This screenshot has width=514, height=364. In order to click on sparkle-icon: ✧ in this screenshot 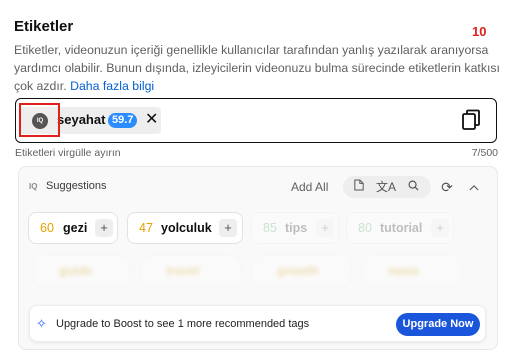, I will do `click(41, 323)`.